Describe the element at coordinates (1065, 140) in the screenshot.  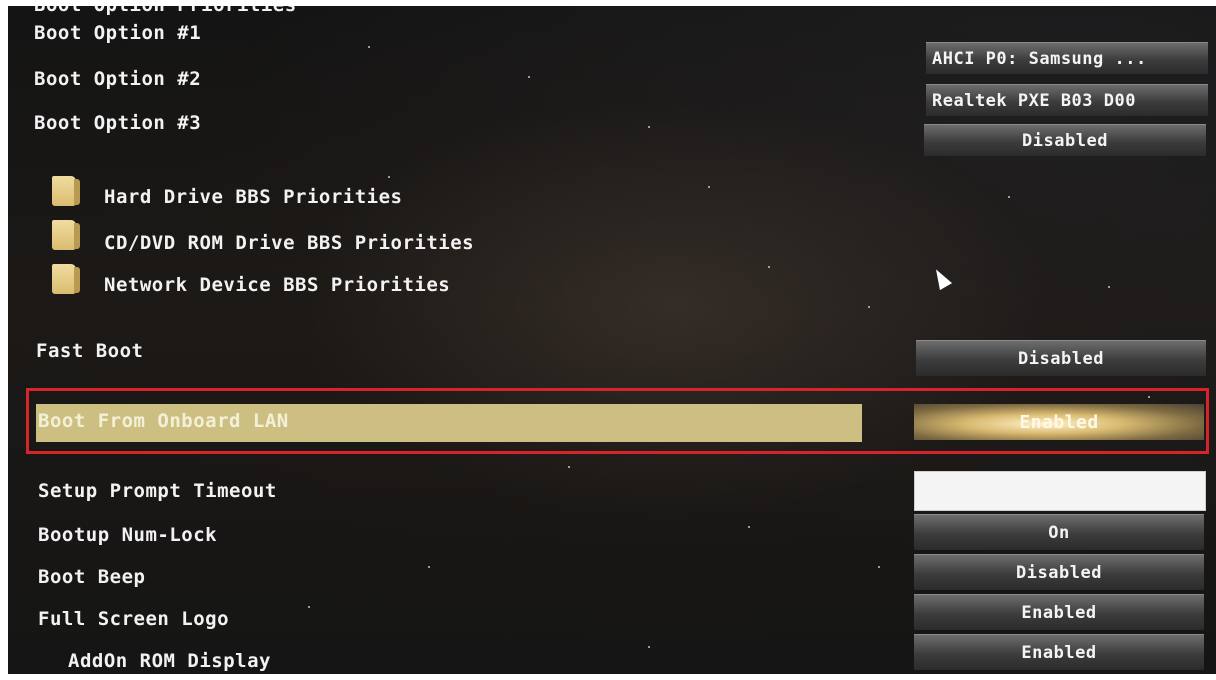
I see `boot-option-3-value: Disabled` at that location.